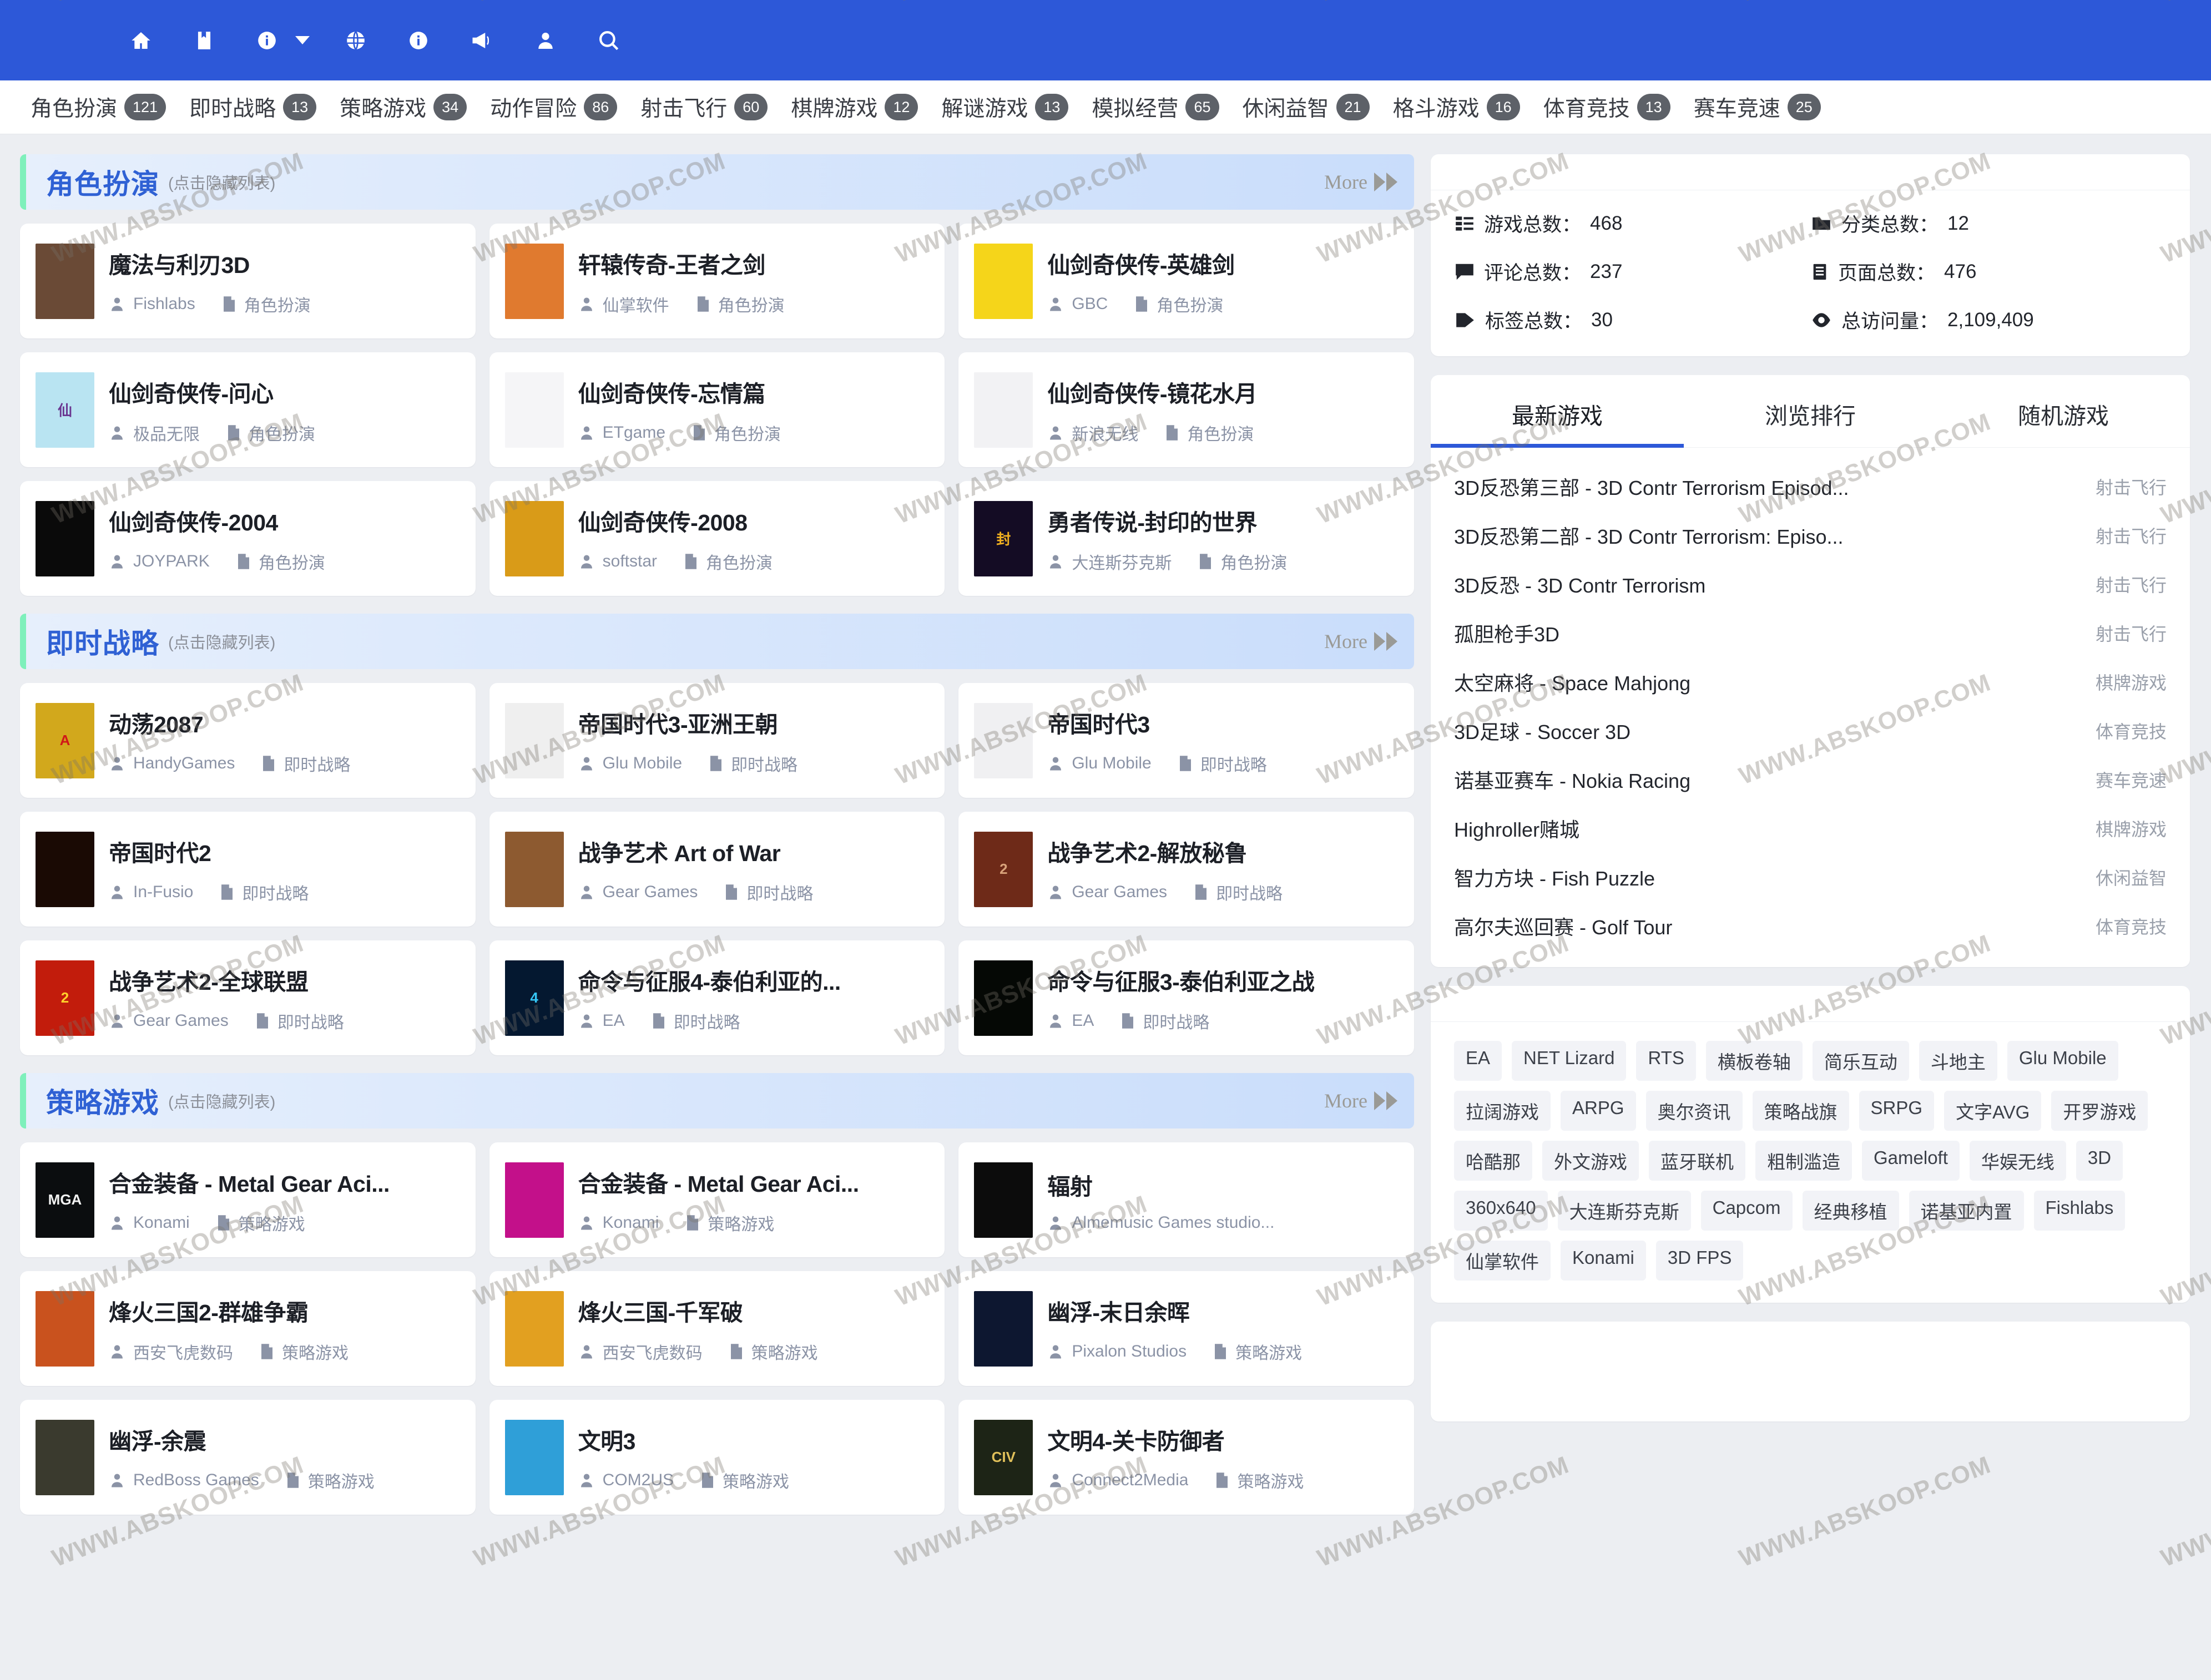 The height and width of the screenshot is (1680, 2211). I want to click on tag-cloud-item: 经典移植, so click(1850, 1211).